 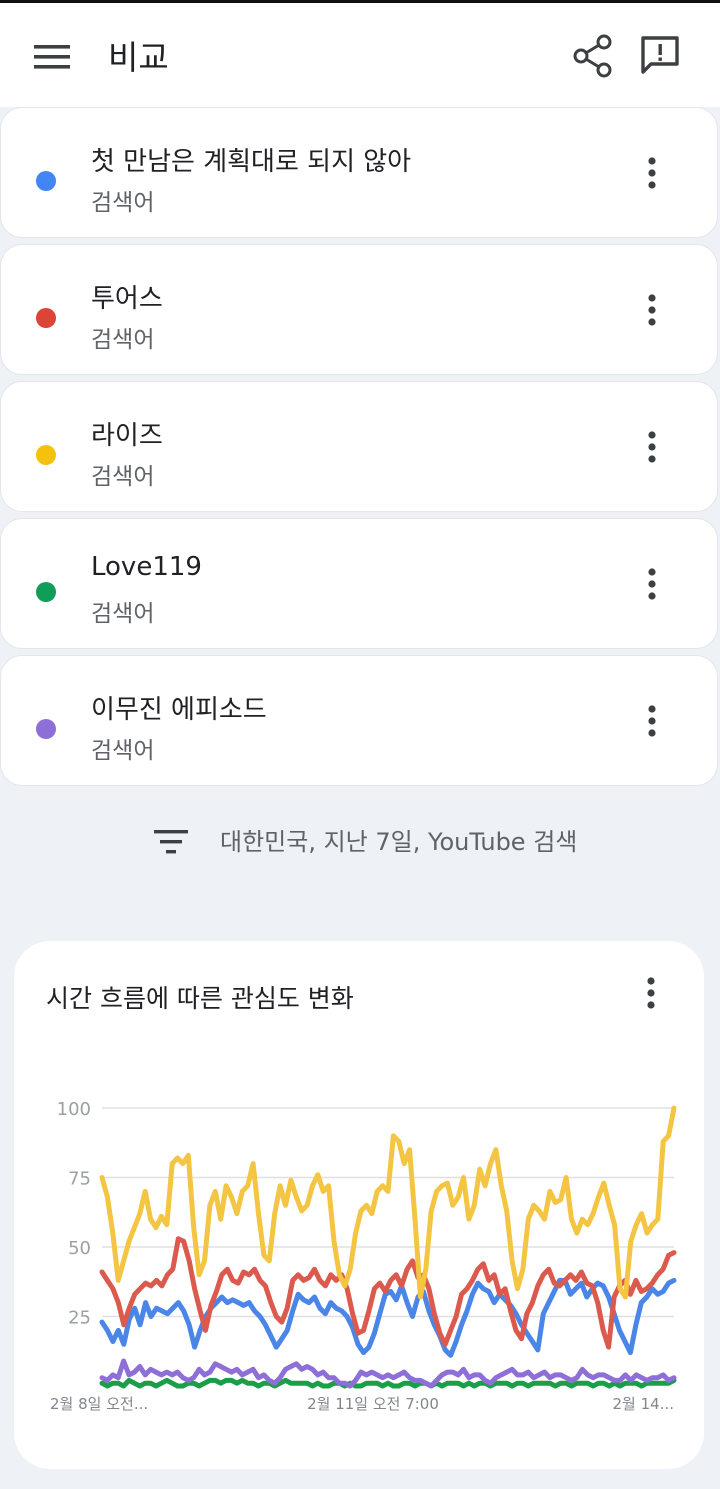 What do you see at coordinates (359, 583) in the screenshot?
I see `term-card-4: Love119 검색어` at bounding box center [359, 583].